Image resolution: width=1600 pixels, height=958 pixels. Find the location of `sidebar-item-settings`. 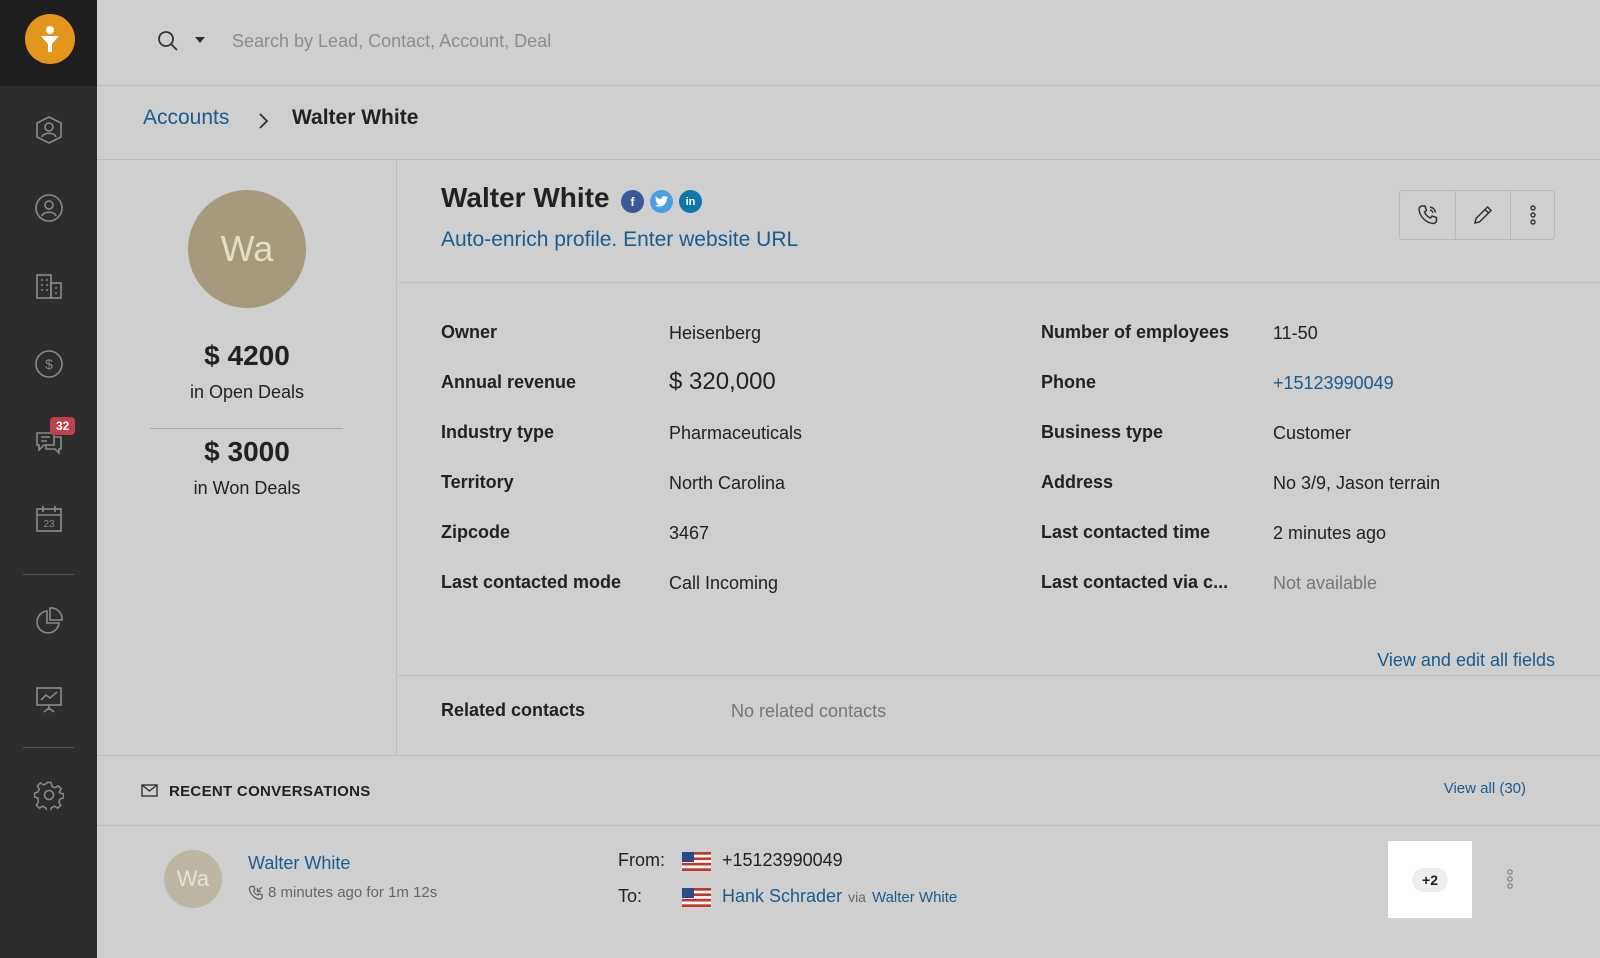

sidebar-item-settings is located at coordinates (49, 795).